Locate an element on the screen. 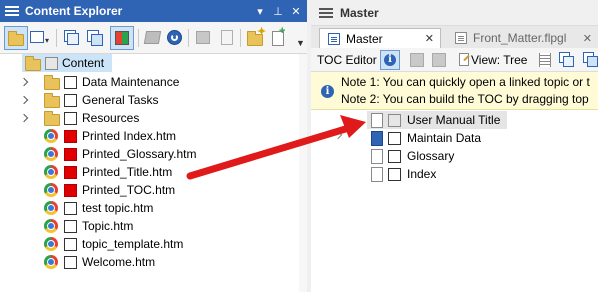  toc-file-icon is located at coordinates (334, 38).